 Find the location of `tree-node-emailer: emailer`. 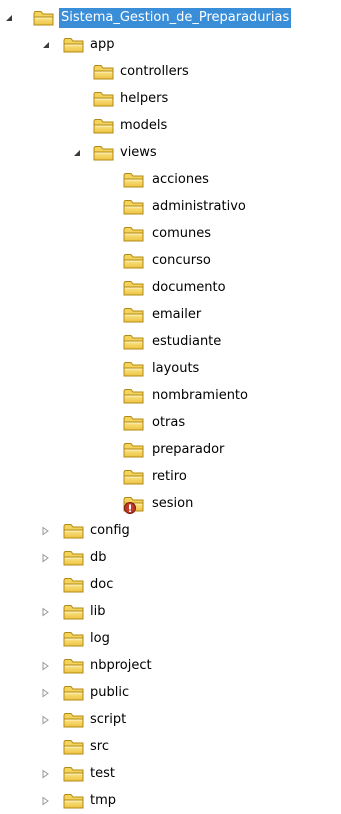

tree-node-emailer: emailer is located at coordinates (170, 314).